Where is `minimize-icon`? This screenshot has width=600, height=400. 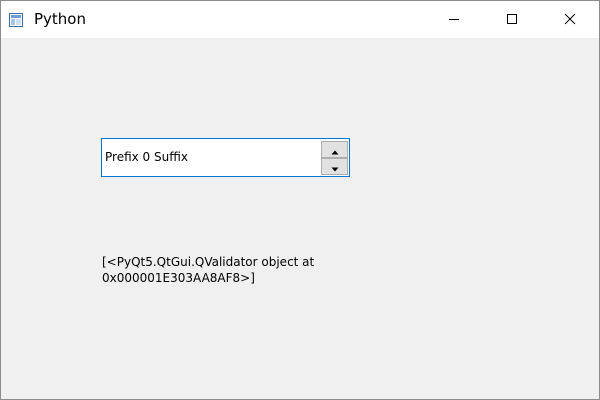
minimize-icon is located at coordinates (454, 19).